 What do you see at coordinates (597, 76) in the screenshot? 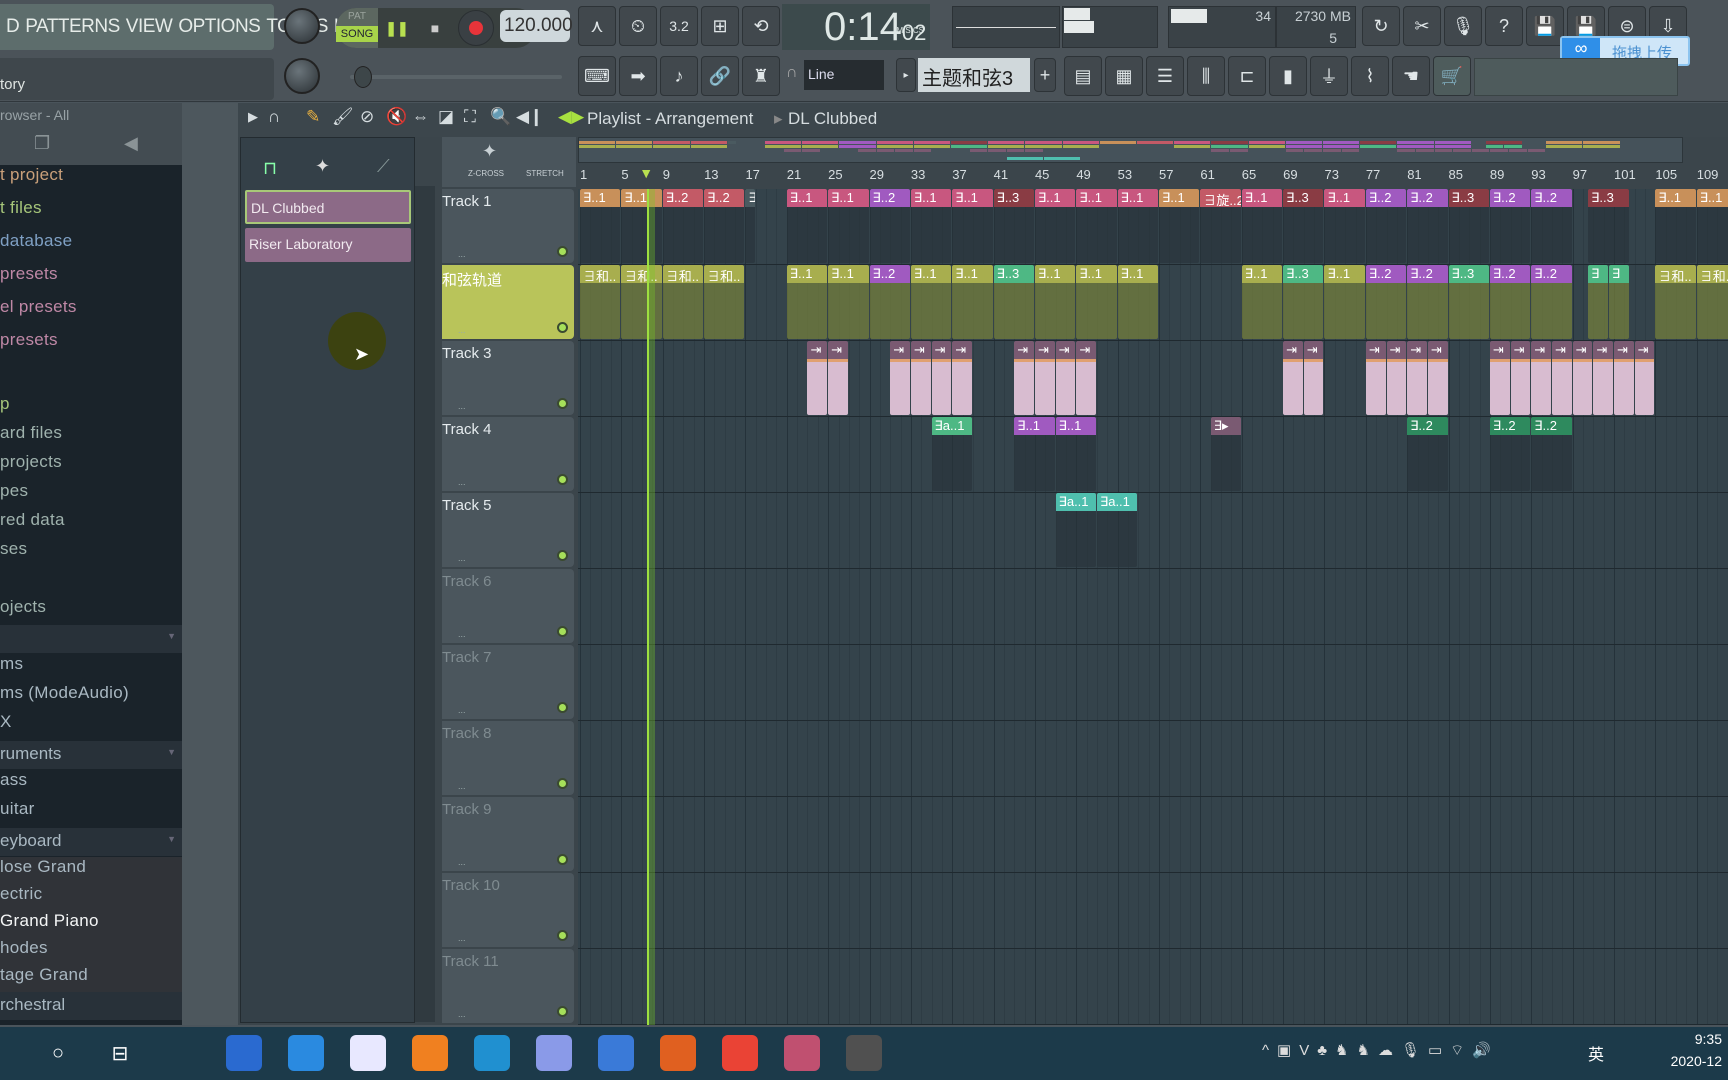
I see `typing-keyboard-icon: ⌨` at bounding box center [597, 76].